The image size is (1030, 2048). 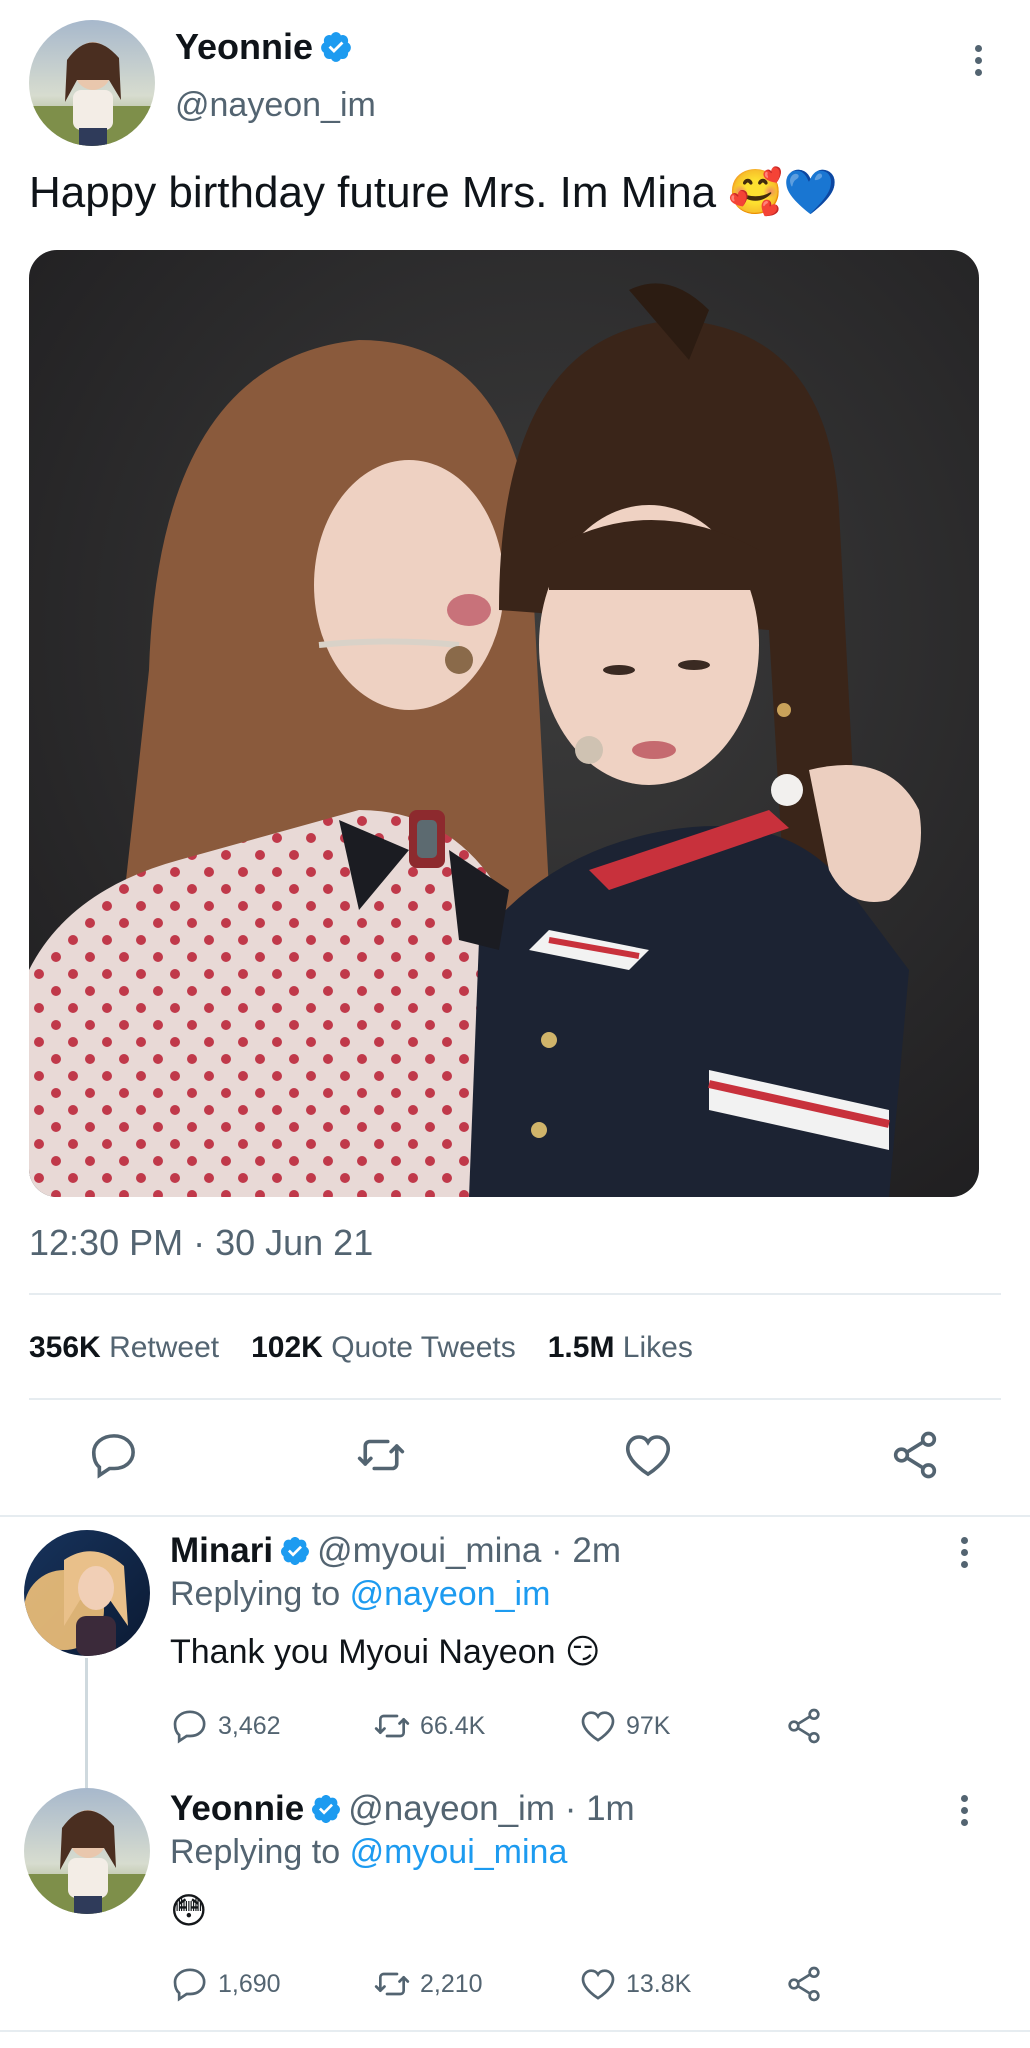 I want to click on divider-top, so click(x=515, y=1294).